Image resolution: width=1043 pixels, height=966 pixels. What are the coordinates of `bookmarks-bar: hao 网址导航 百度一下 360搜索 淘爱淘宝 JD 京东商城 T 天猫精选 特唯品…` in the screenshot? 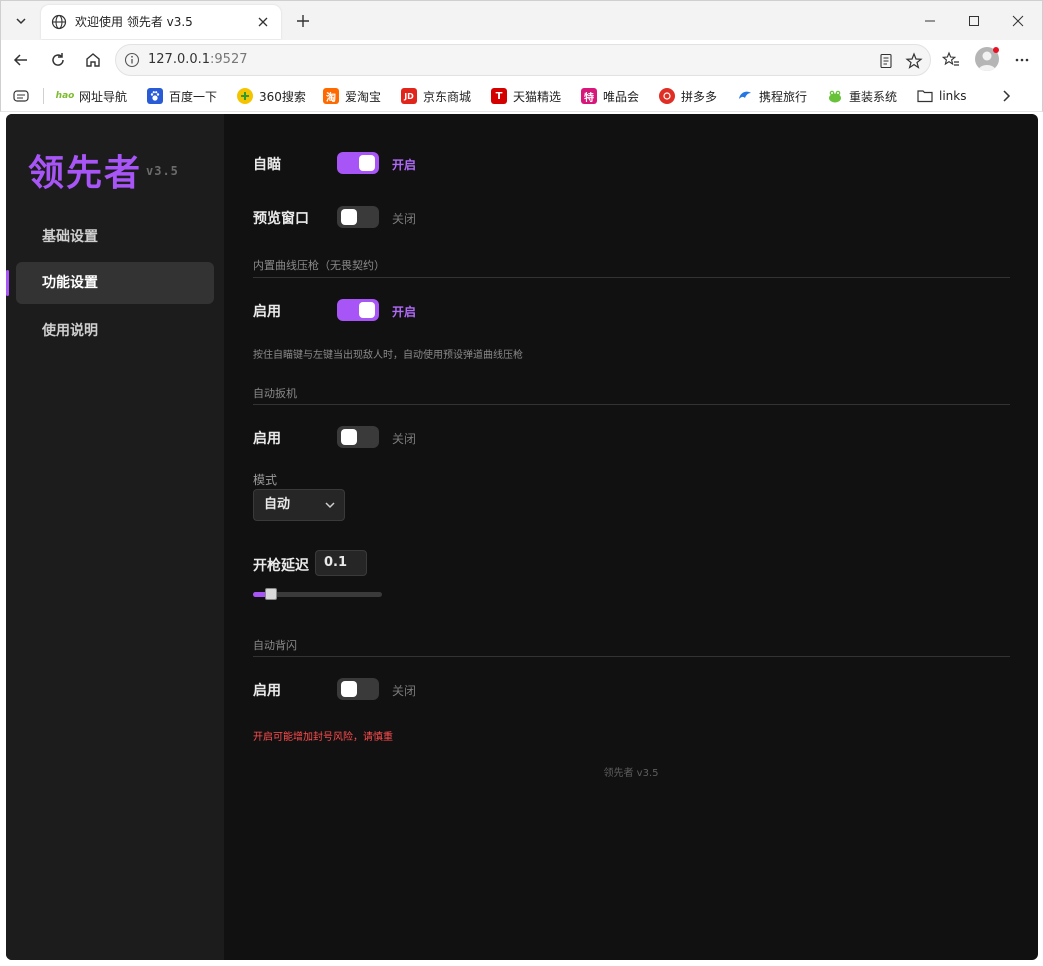 It's located at (521, 96).